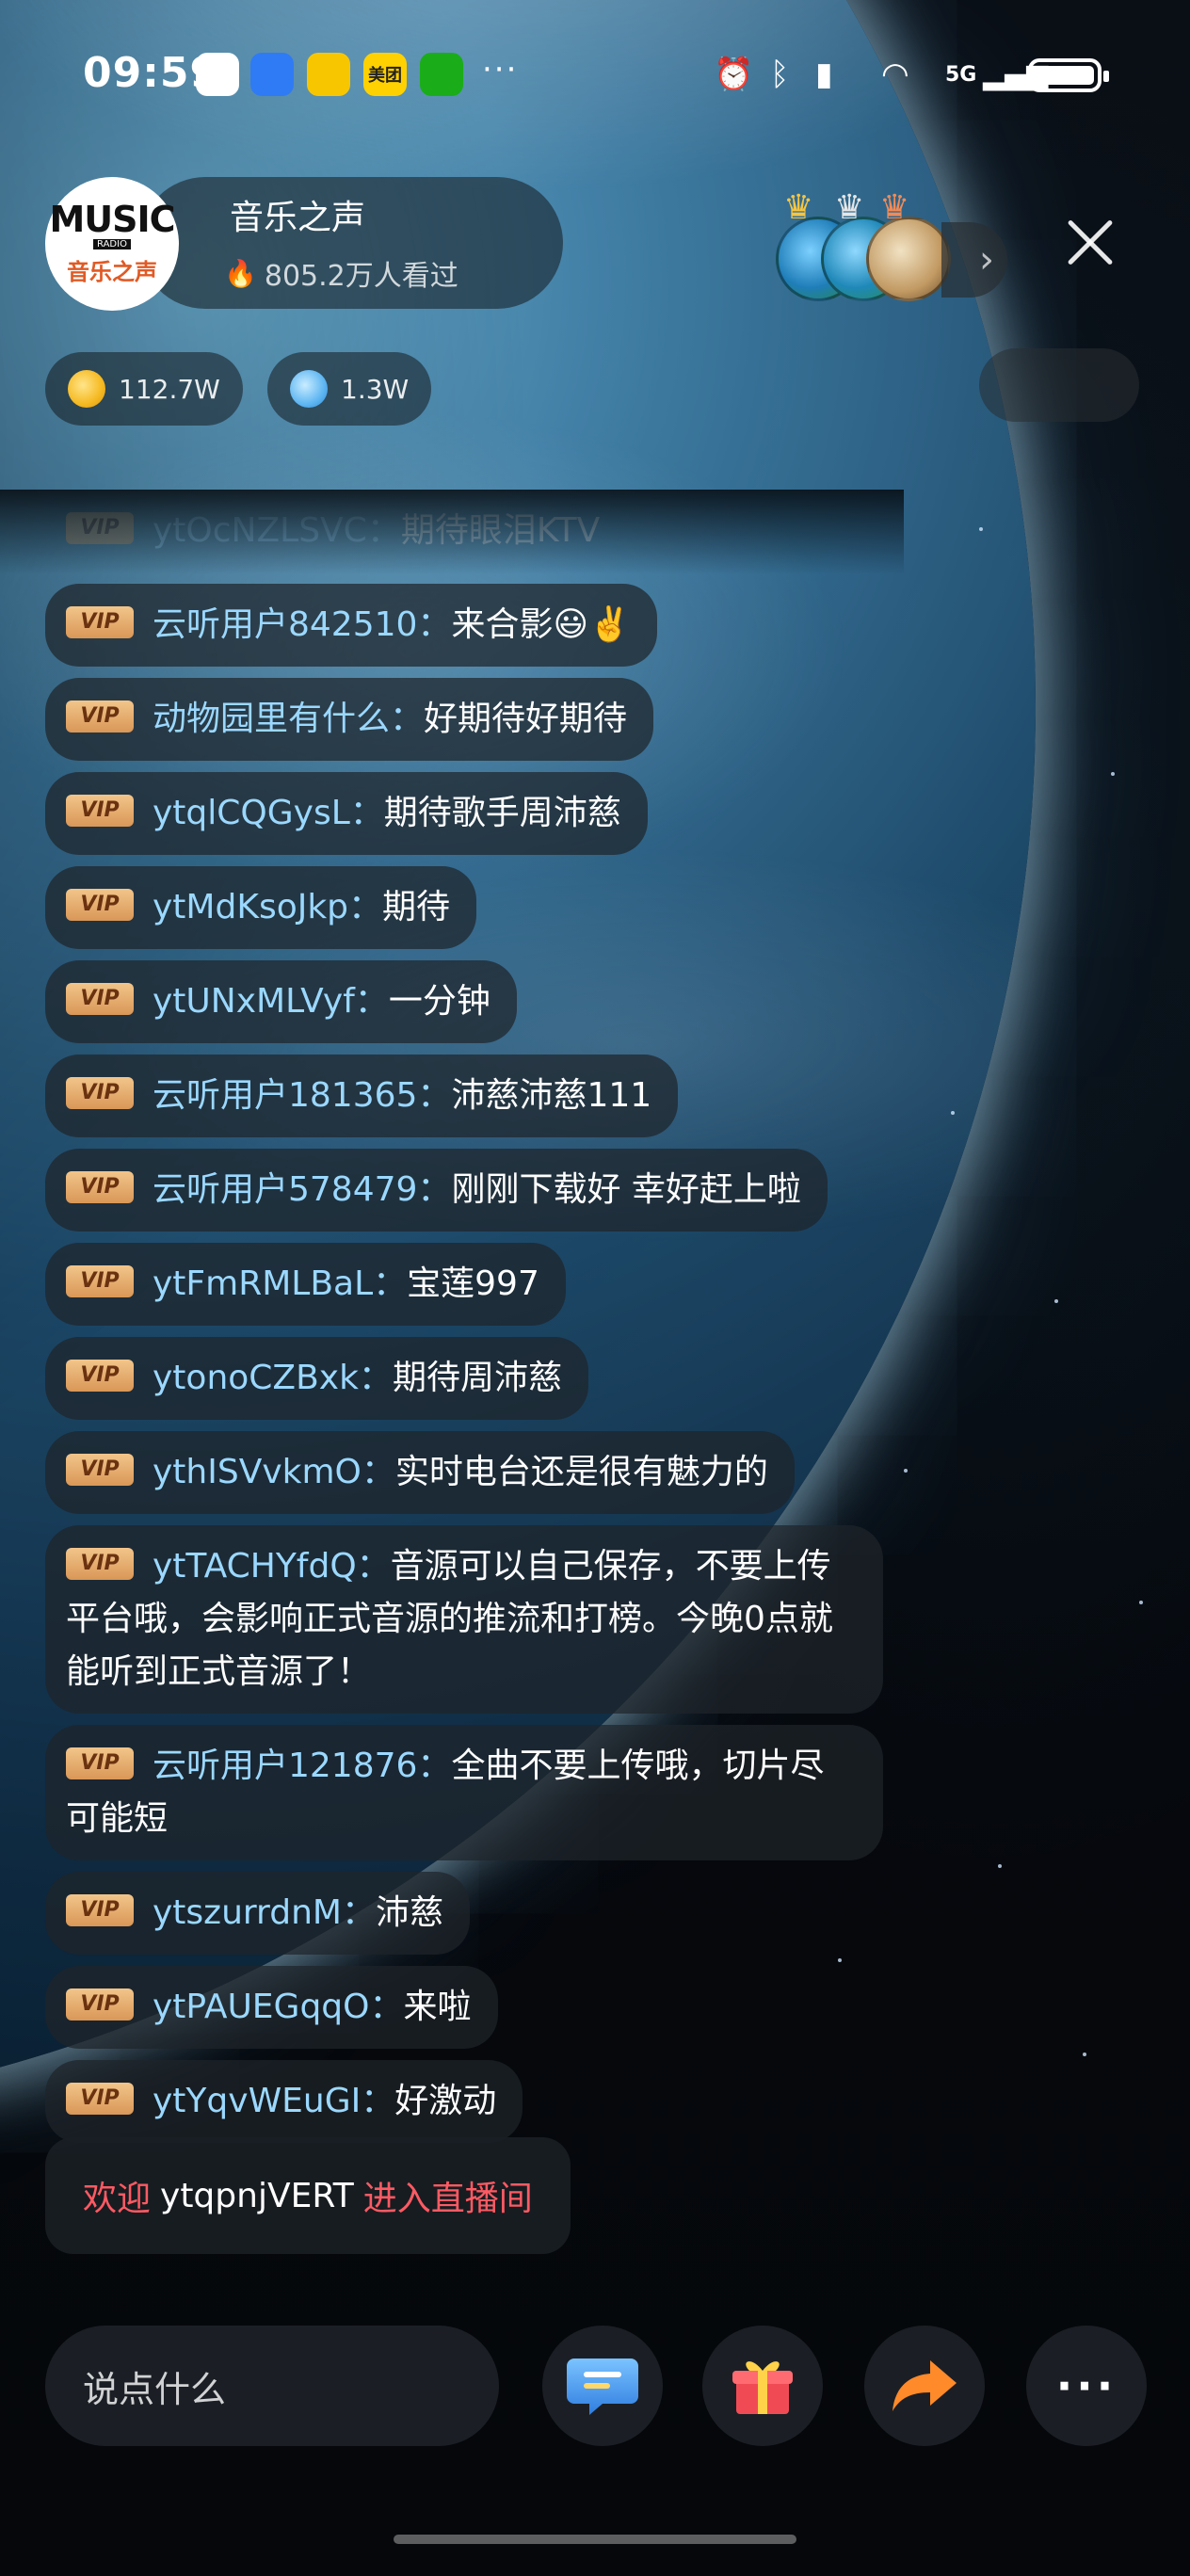 This screenshot has width=1190, height=2576. I want to click on chat-username: ytFmRMLBaL：, so click(280, 1283).